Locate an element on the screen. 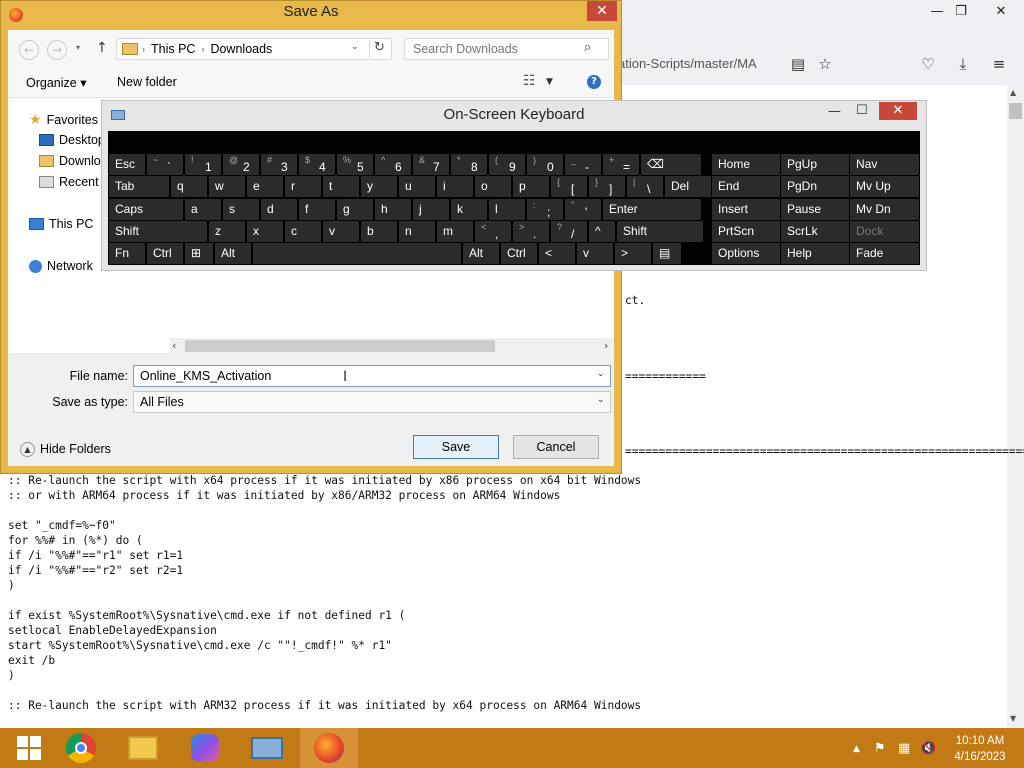 The image size is (1024, 768). osk-nav-key: Insert is located at coordinates (746, 209).